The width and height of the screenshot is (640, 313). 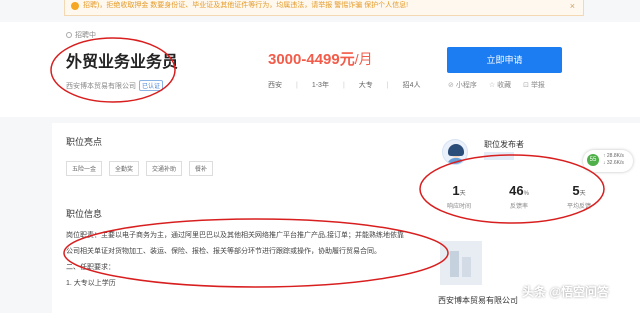 What do you see at coordinates (365, 85) in the screenshot?
I see `meta-education: 大专` at bounding box center [365, 85].